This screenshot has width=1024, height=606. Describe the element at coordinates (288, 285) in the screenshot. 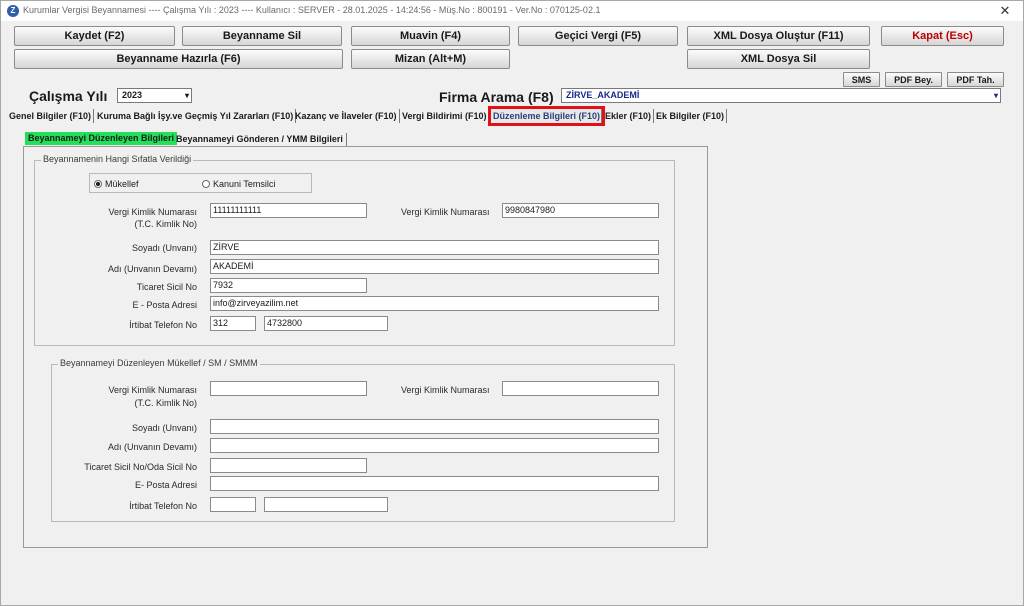

I see `ticaret-sicil-input: 7932` at that location.